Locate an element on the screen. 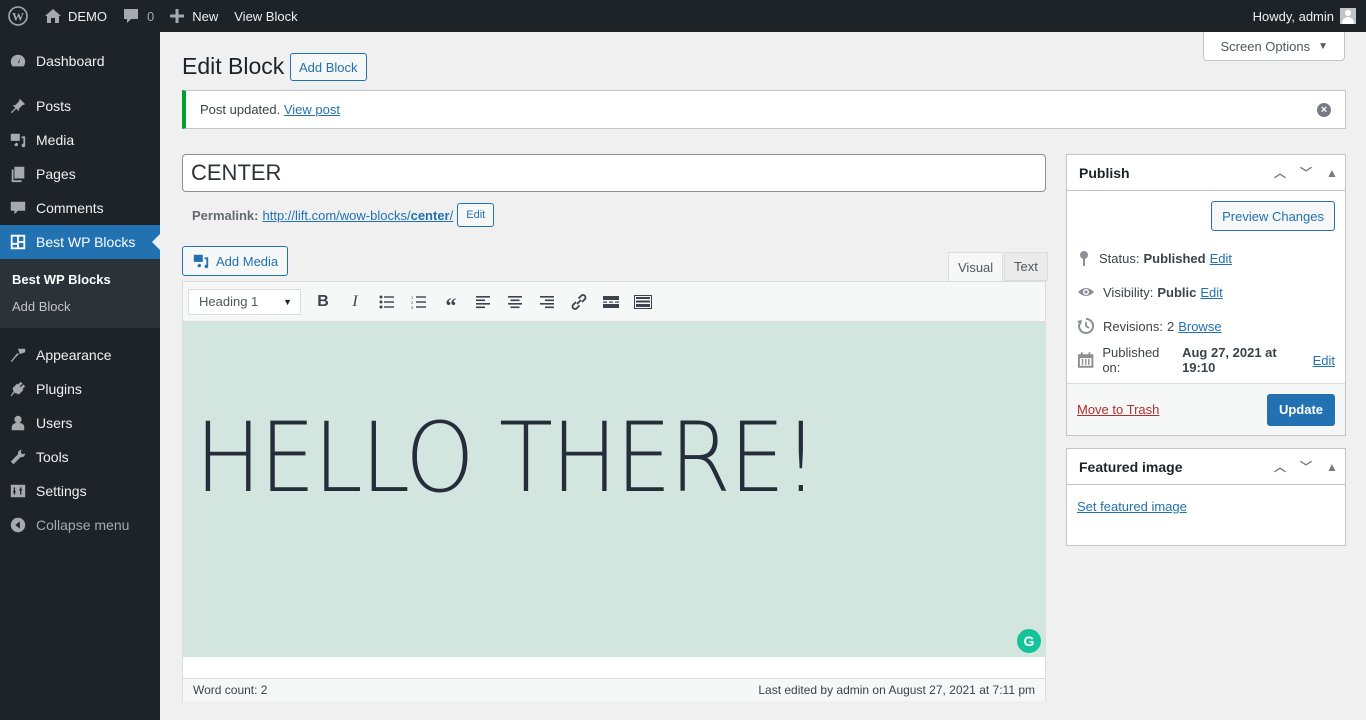  new-content-link: New is located at coordinates (194, 16).